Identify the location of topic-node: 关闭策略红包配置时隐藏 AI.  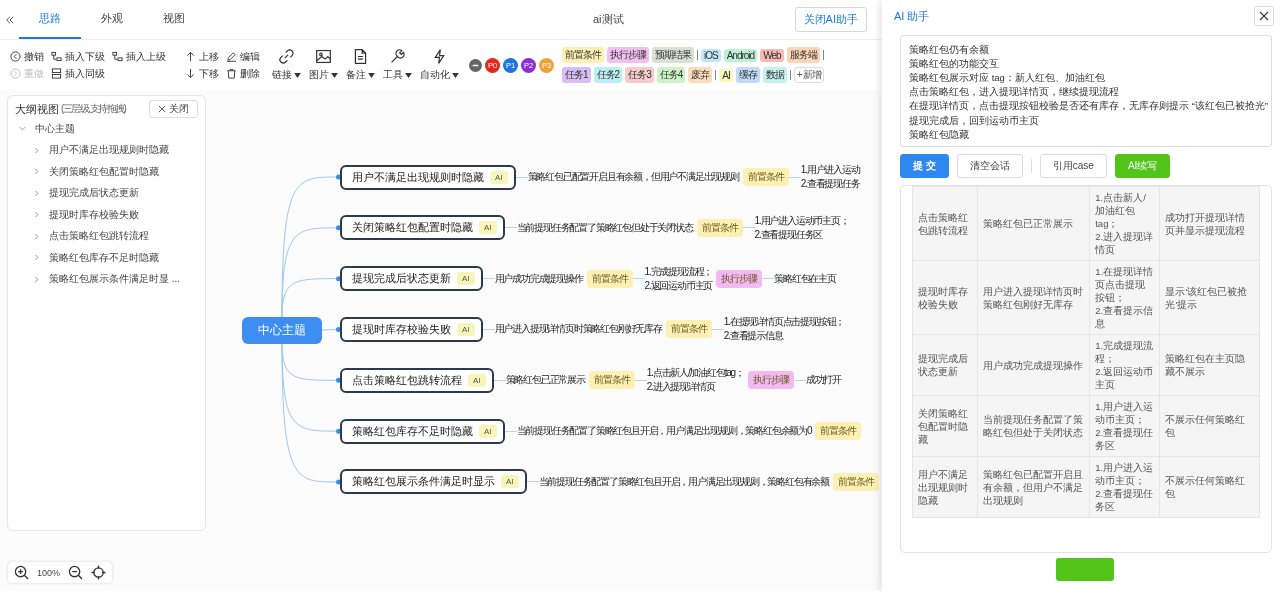
(422, 228).